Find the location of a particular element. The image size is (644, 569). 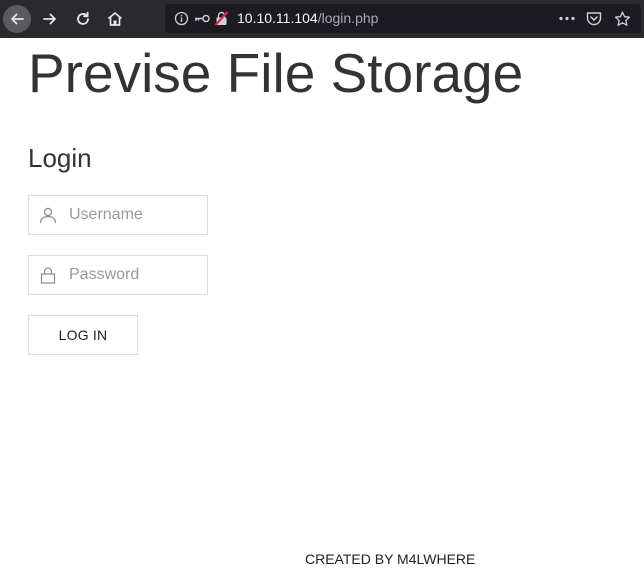

reload-icon is located at coordinates (83, 18).